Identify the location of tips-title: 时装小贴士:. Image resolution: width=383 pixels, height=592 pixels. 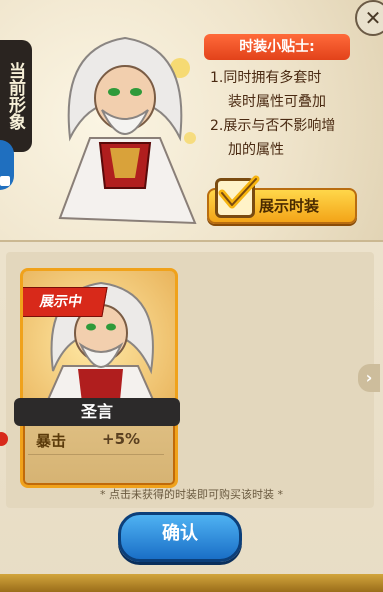
(277, 47).